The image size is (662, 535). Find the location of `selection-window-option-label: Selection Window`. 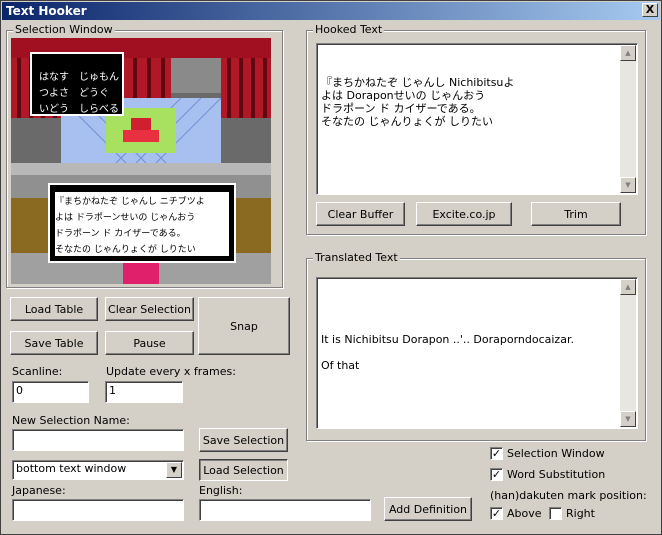

selection-window-option-label: Selection Window is located at coordinates (556, 453).